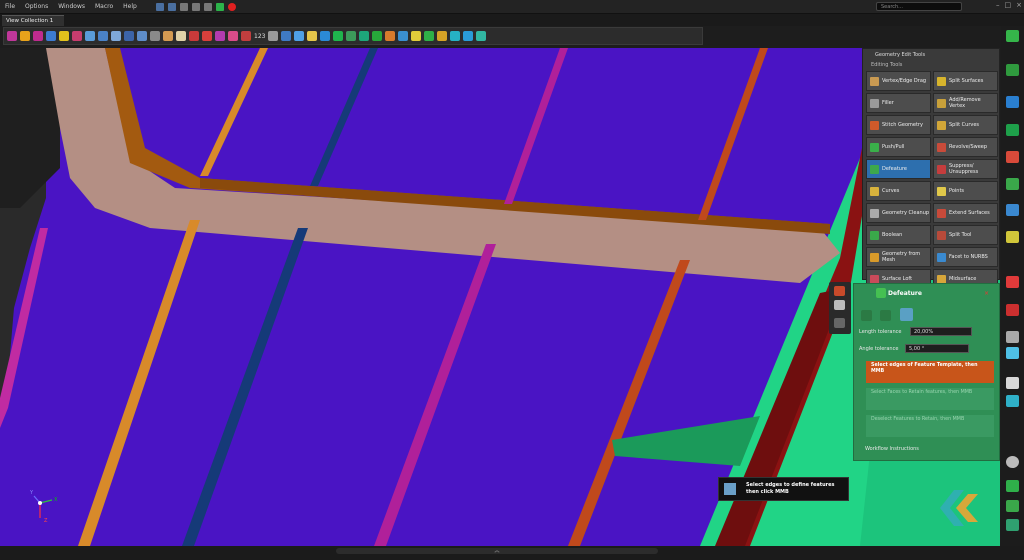  Describe the element at coordinates (183, 6) in the screenshot. I see `open-icon` at that location.